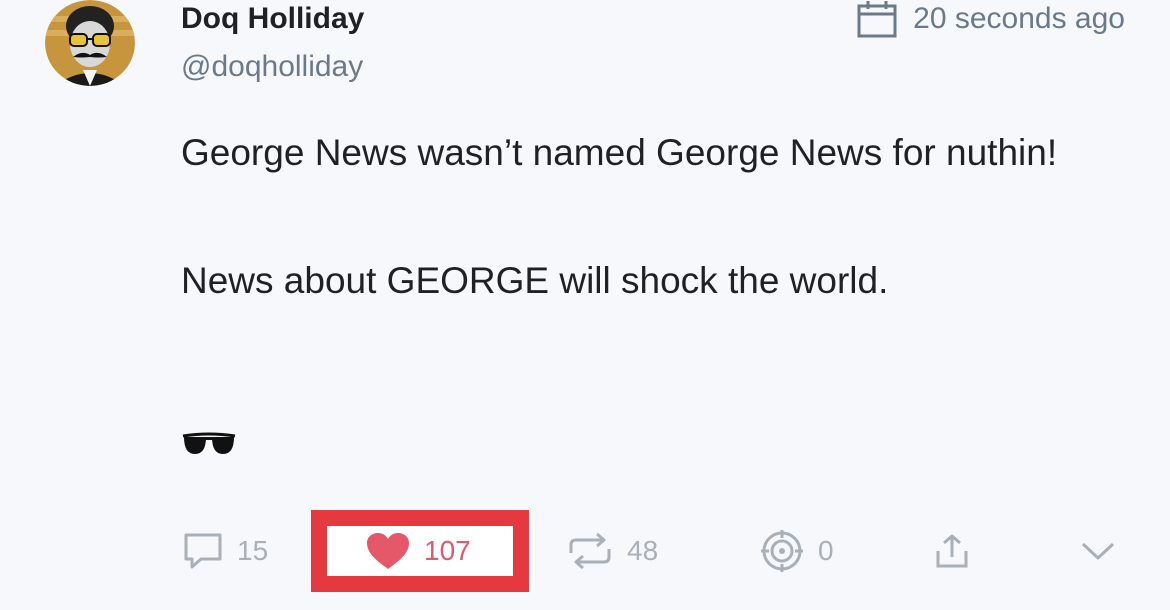 This screenshot has width=1170, height=610. I want to click on repost-icon, so click(590, 551).